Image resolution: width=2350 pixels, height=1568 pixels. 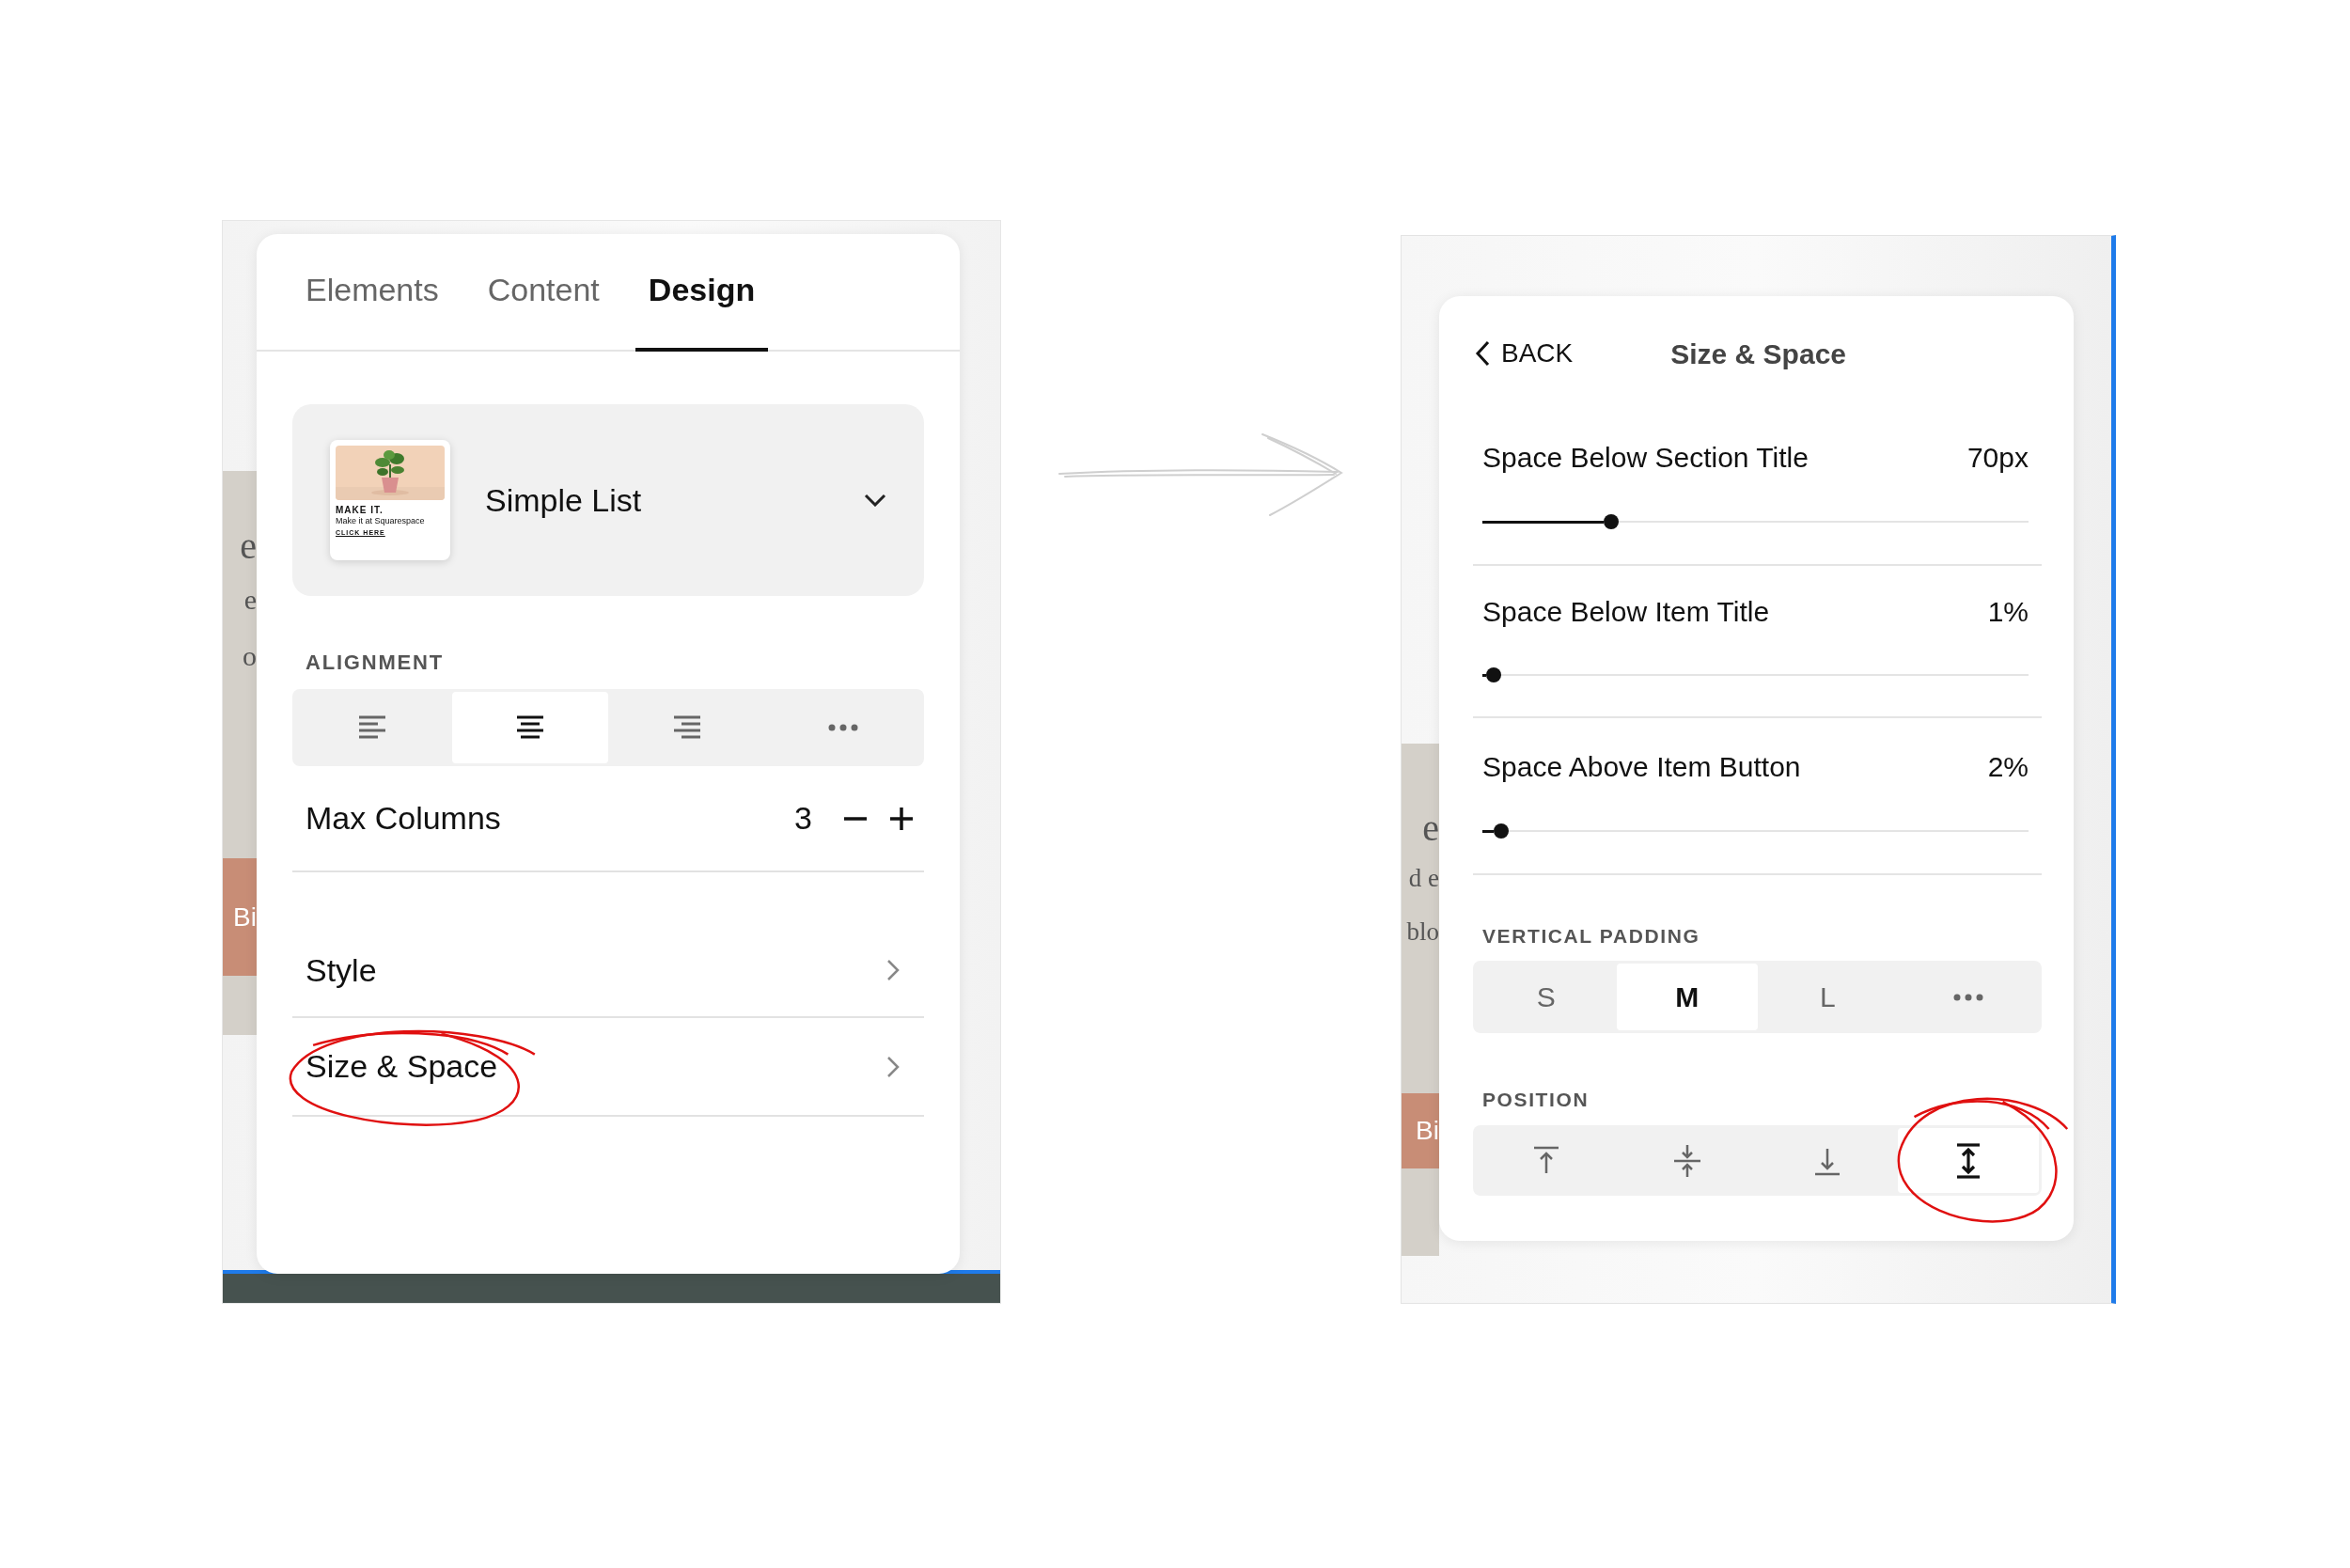 What do you see at coordinates (1997, 458) in the screenshot?
I see `slider-value: 70px` at bounding box center [1997, 458].